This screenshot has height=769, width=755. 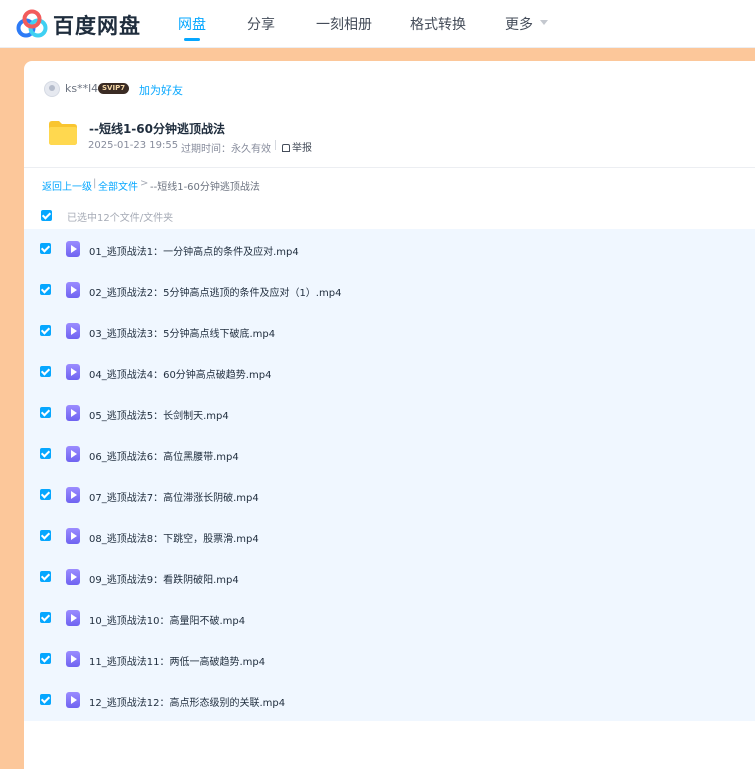 I want to click on file-row: 06_逃顶战法6：高位黑腰带.mp4, so click(x=389, y=454).